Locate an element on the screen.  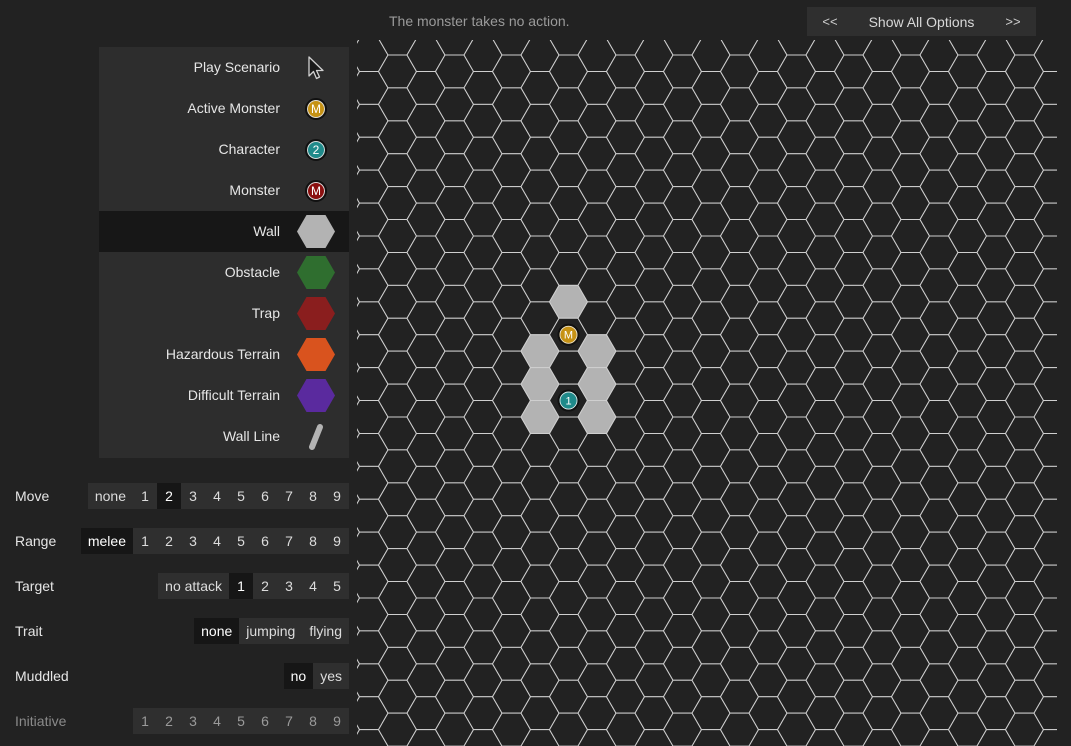
palette-item-obstacle: Obstacle is located at coordinates (224, 272).